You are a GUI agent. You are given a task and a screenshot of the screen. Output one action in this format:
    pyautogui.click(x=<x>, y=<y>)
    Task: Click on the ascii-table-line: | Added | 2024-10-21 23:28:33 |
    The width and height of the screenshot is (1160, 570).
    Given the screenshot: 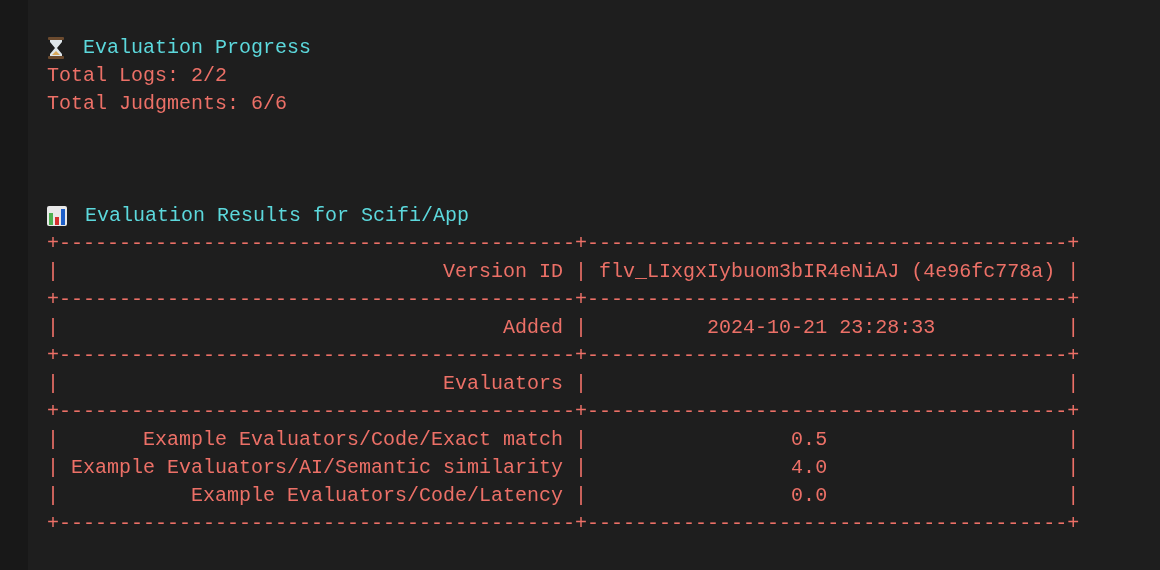 What is the action you would take?
    pyautogui.click(x=563, y=328)
    